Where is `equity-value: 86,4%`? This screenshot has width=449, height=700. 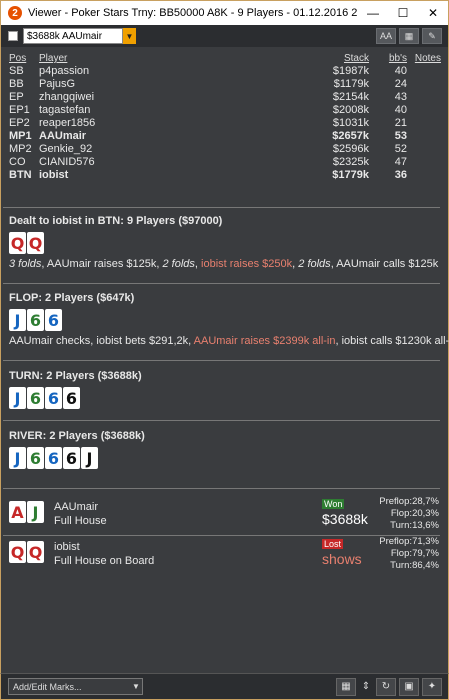 equity-value: 86,4% is located at coordinates (425, 565).